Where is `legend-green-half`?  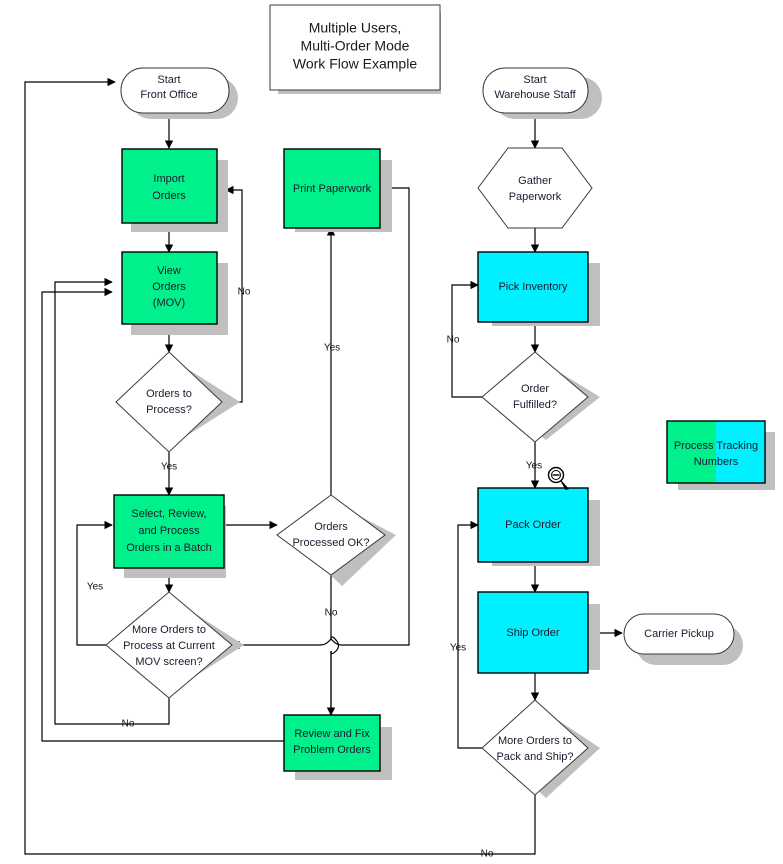
legend-green-half is located at coordinates (691, 452).